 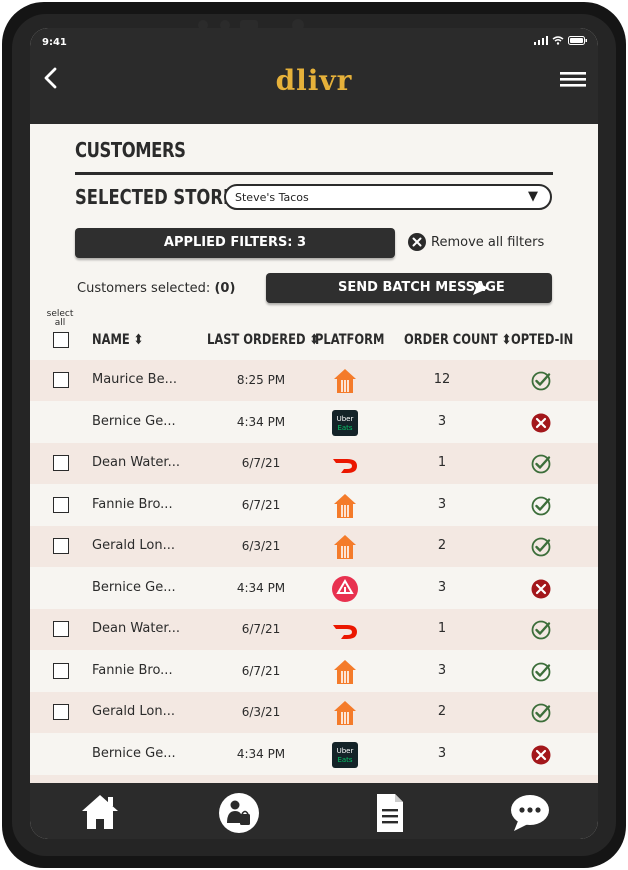 I want to click on store-label: SELECTED STORE:, so click(x=158, y=197).